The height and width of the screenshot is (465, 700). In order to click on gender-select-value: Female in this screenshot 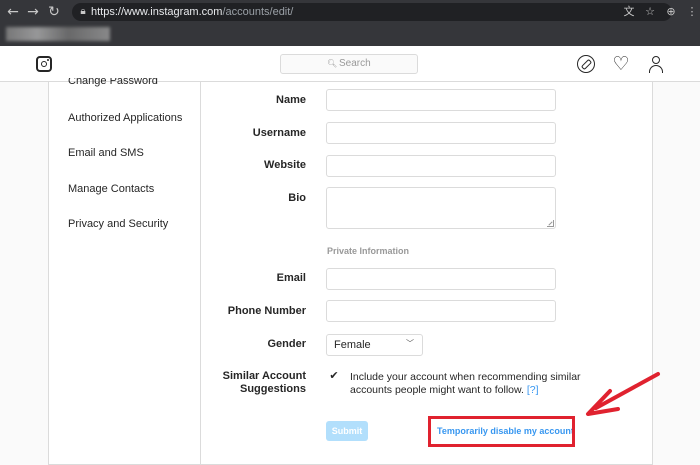, I will do `click(352, 345)`.